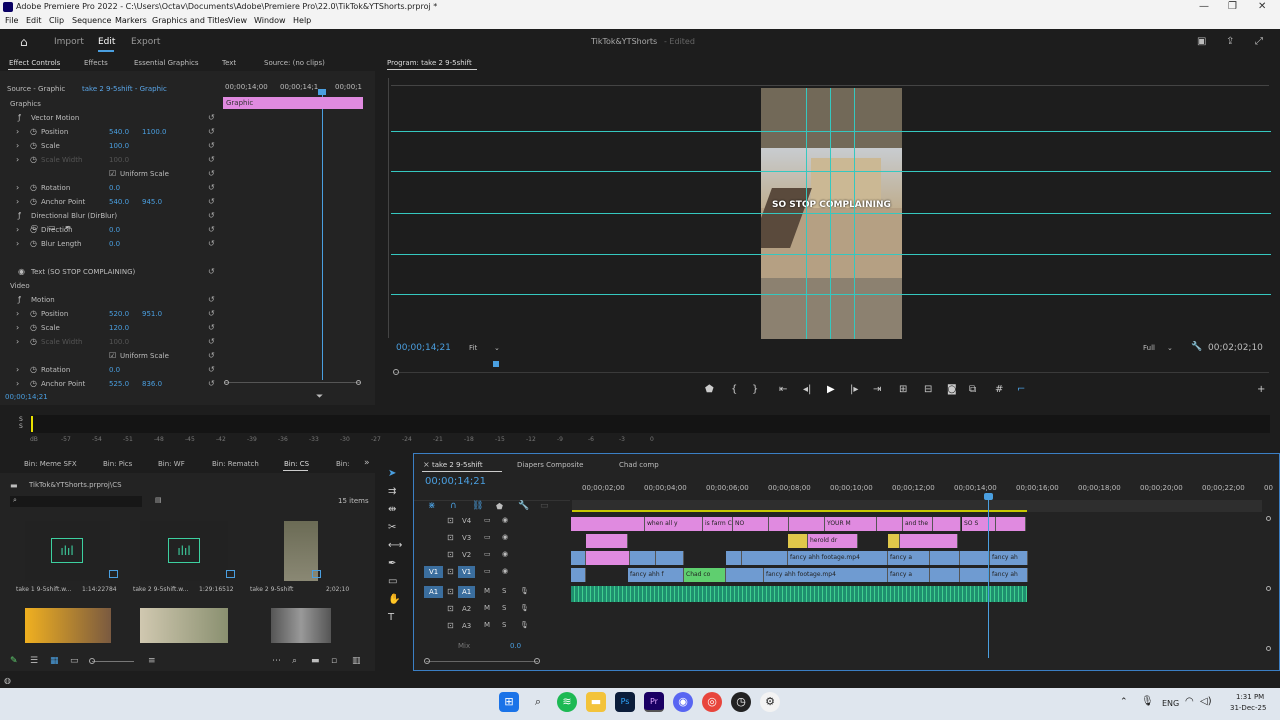 The height and width of the screenshot is (720, 1280). What do you see at coordinates (74, 661) in the screenshot?
I see `freeform-view-icon: ▭` at bounding box center [74, 661].